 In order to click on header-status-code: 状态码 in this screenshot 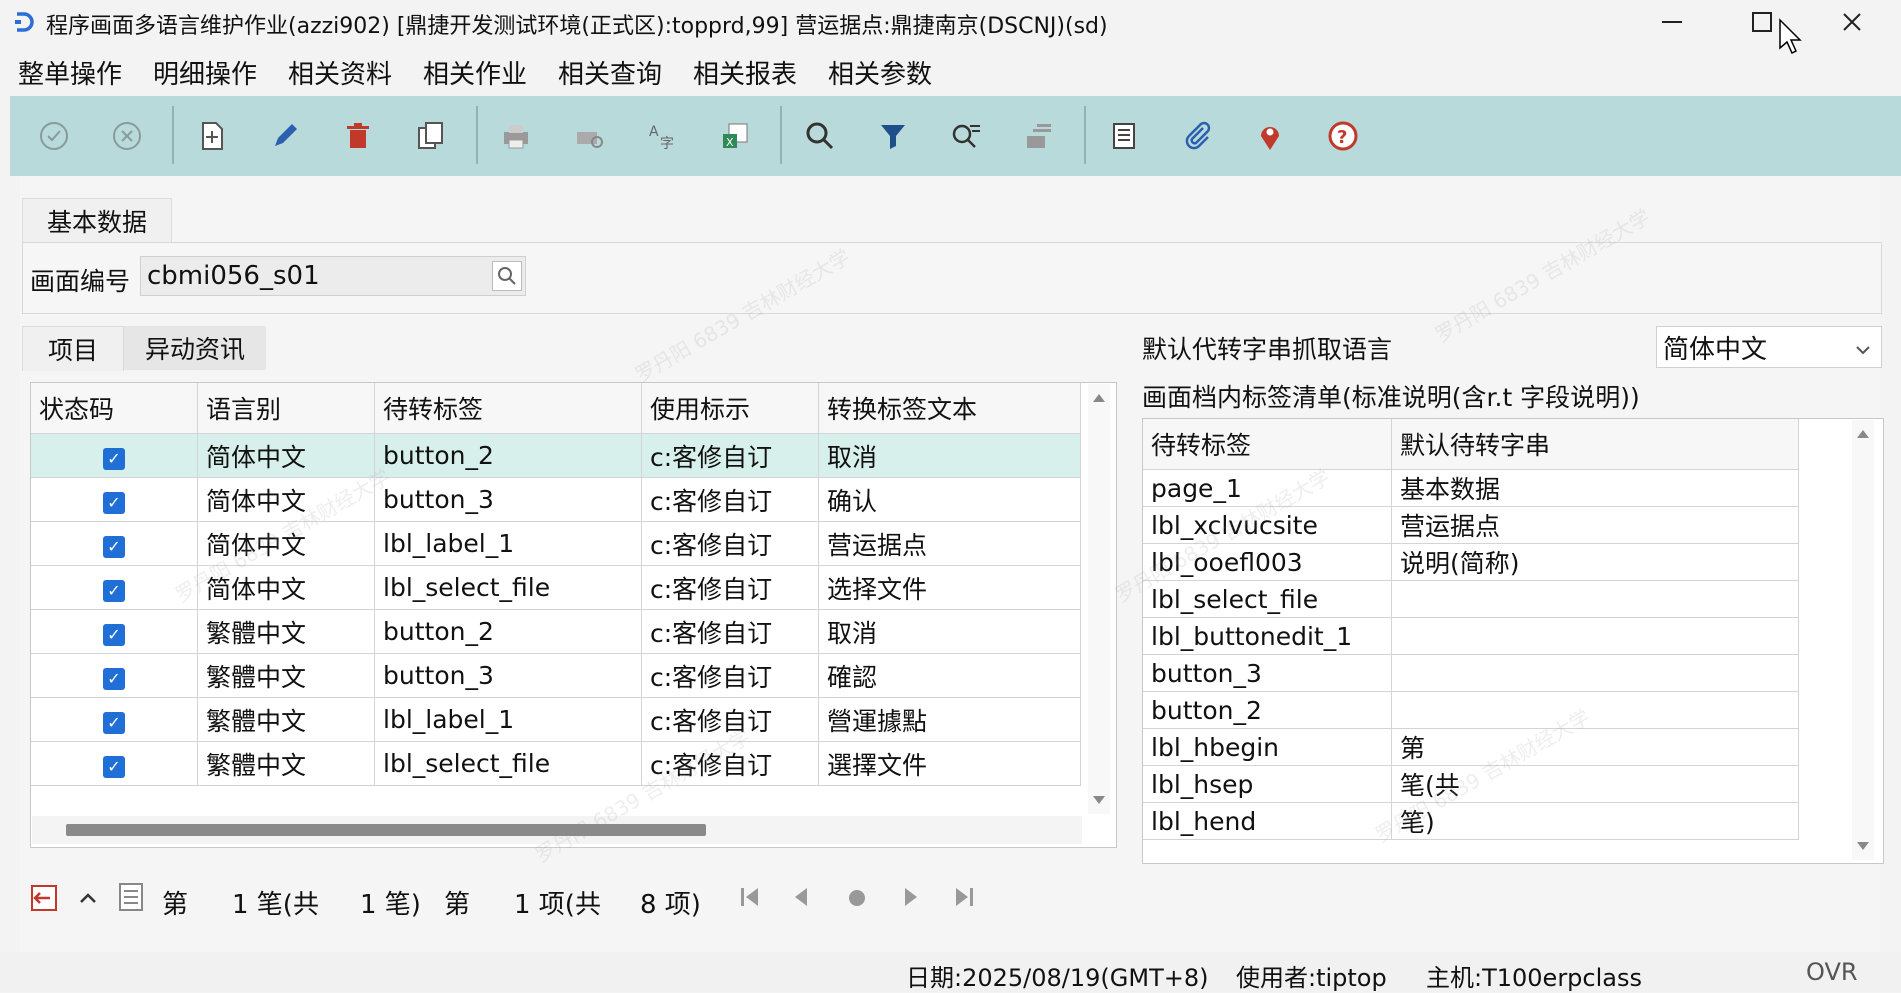, I will do `click(114, 408)`.